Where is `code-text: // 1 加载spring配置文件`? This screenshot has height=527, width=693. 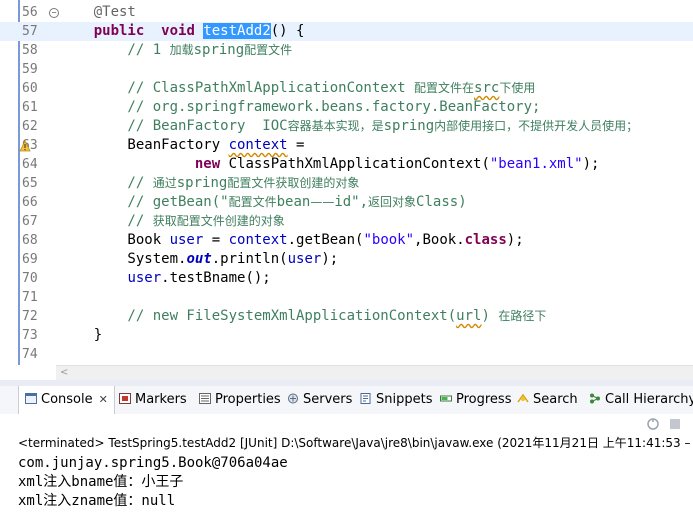
code-text: // 1 加载spring配置文件 is located at coordinates (176, 50).